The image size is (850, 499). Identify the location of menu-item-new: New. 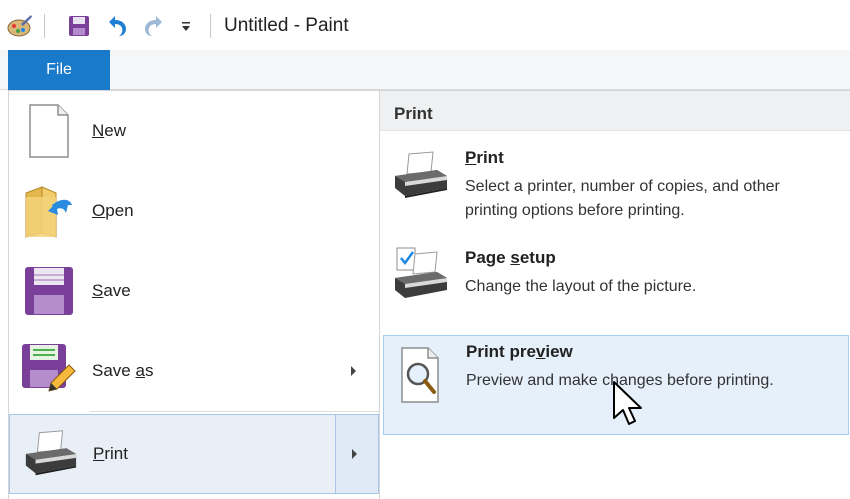
(194, 131).